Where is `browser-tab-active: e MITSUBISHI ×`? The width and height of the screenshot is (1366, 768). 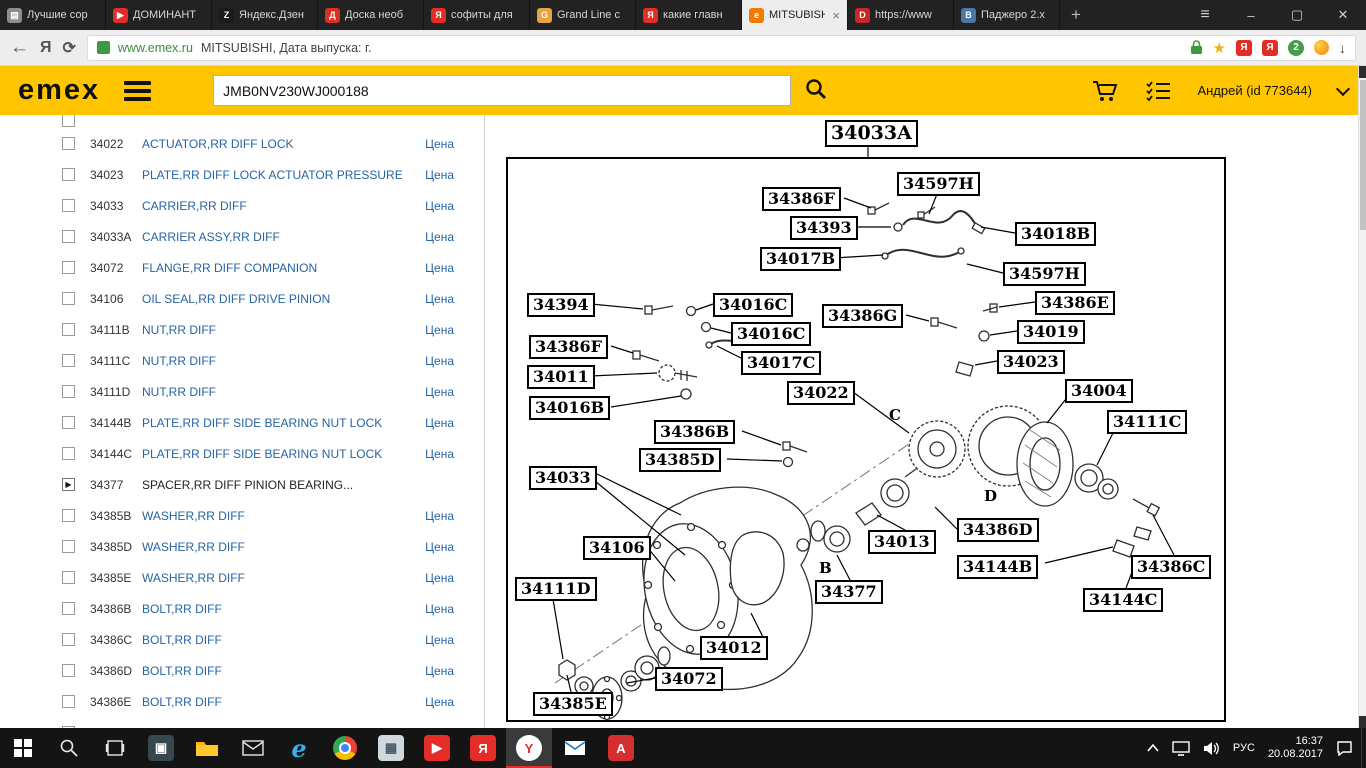 browser-tab-active: e MITSUBISHI × is located at coordinates (795, 15).